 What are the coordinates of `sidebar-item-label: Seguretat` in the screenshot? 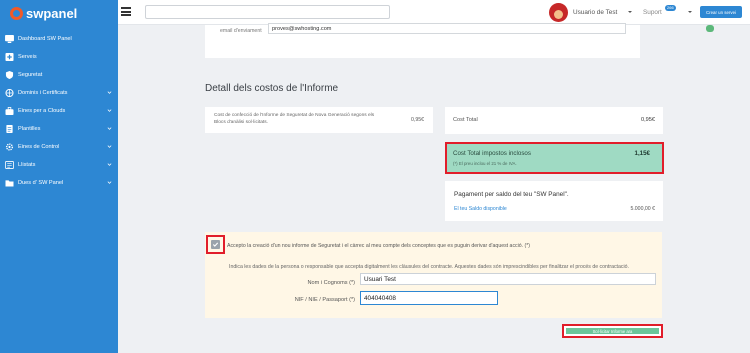 It's located at (30, 75).